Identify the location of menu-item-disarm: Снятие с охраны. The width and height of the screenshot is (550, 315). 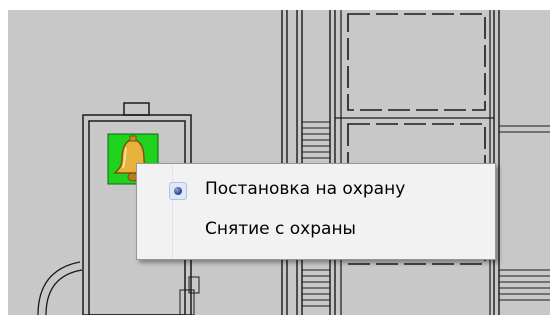
(316, 231).